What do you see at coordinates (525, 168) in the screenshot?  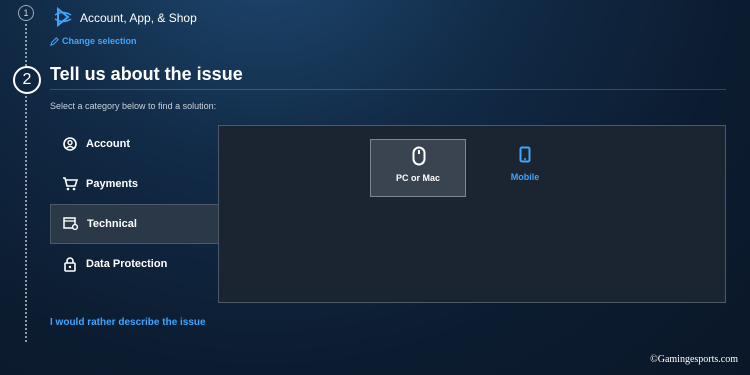 I see `platform-mobile-tile: Mobile` at bounding box center [525, 168].